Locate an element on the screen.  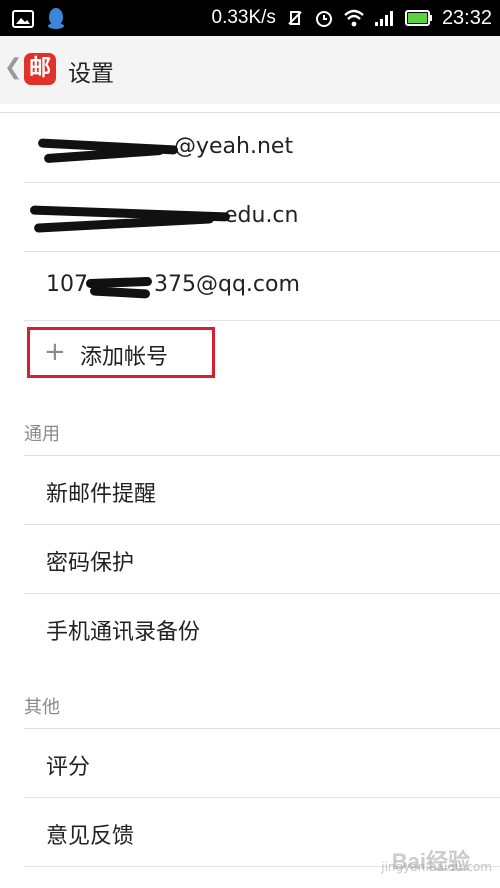
top-divider is located at coordinates (250, 108).